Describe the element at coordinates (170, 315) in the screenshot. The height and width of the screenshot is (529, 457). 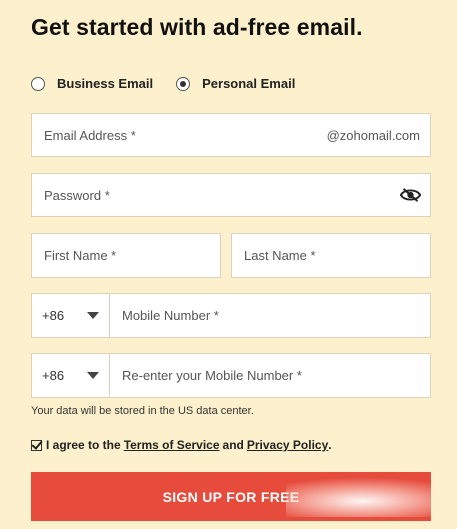
I see `mobile-number-placeholder: Mobile Number *` at that location.